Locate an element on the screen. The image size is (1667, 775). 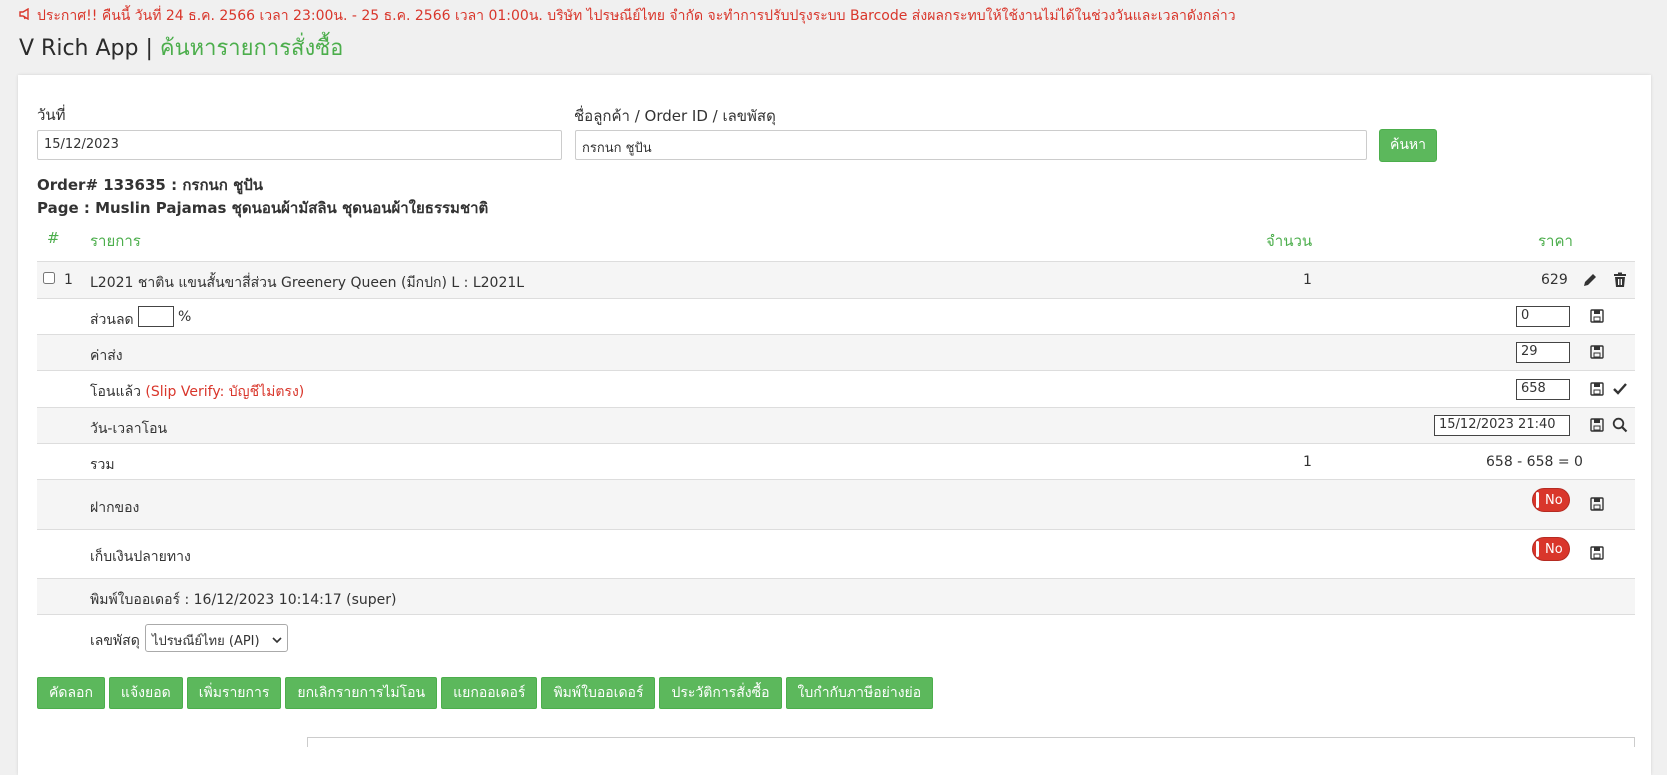
search-icon is located at coordinates (1620, 425).